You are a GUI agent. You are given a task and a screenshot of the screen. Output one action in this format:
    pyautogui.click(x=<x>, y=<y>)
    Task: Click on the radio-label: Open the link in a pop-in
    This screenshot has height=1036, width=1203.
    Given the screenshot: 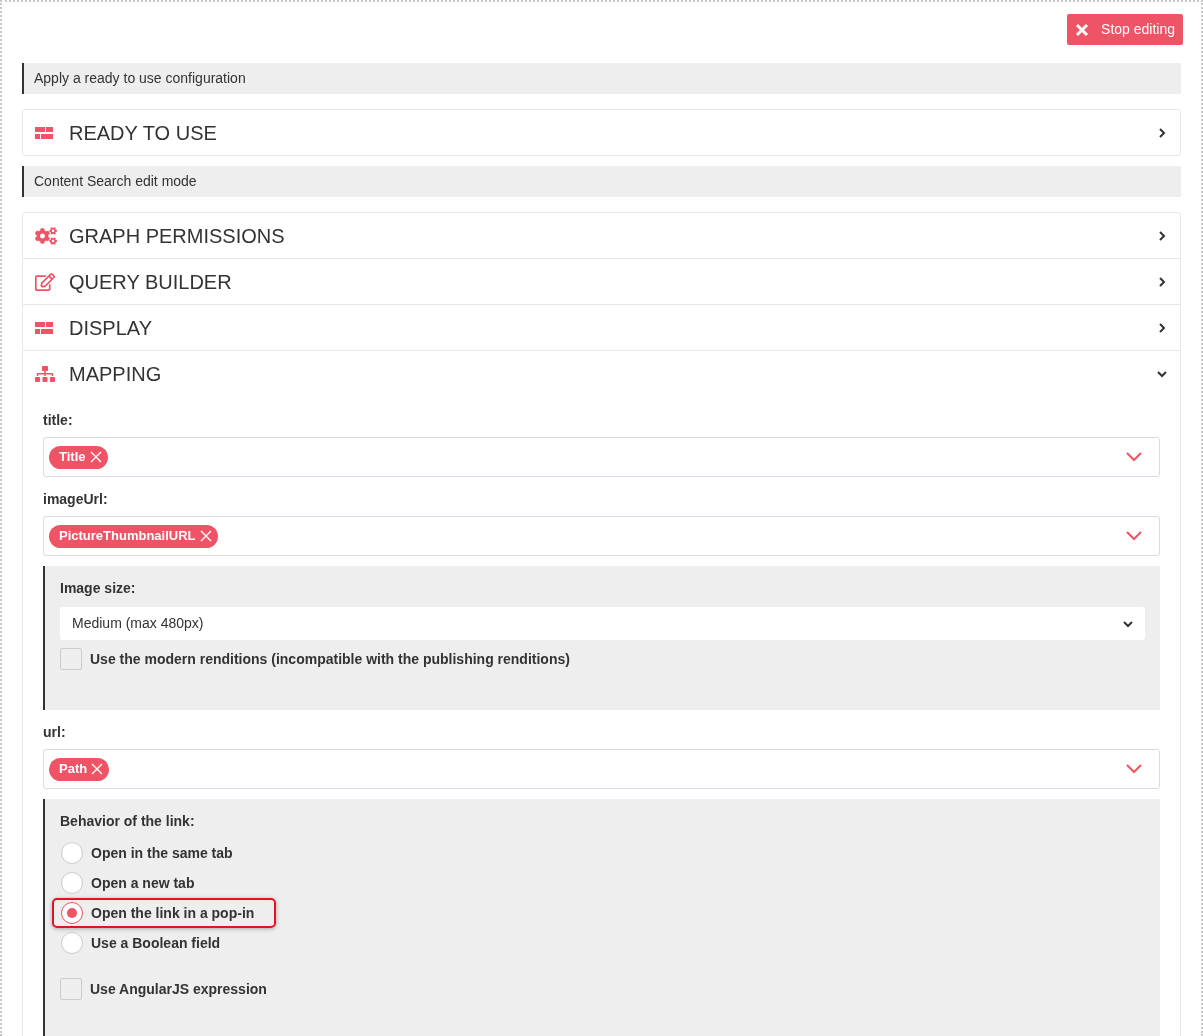 What is the action you would take?
    pyautogui.click(x=173, y=913)
    